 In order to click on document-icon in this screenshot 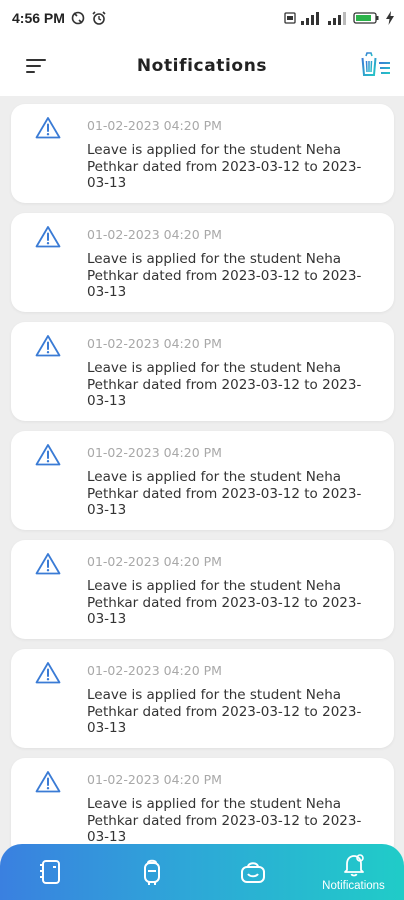, I will do `click(49, 872)`.